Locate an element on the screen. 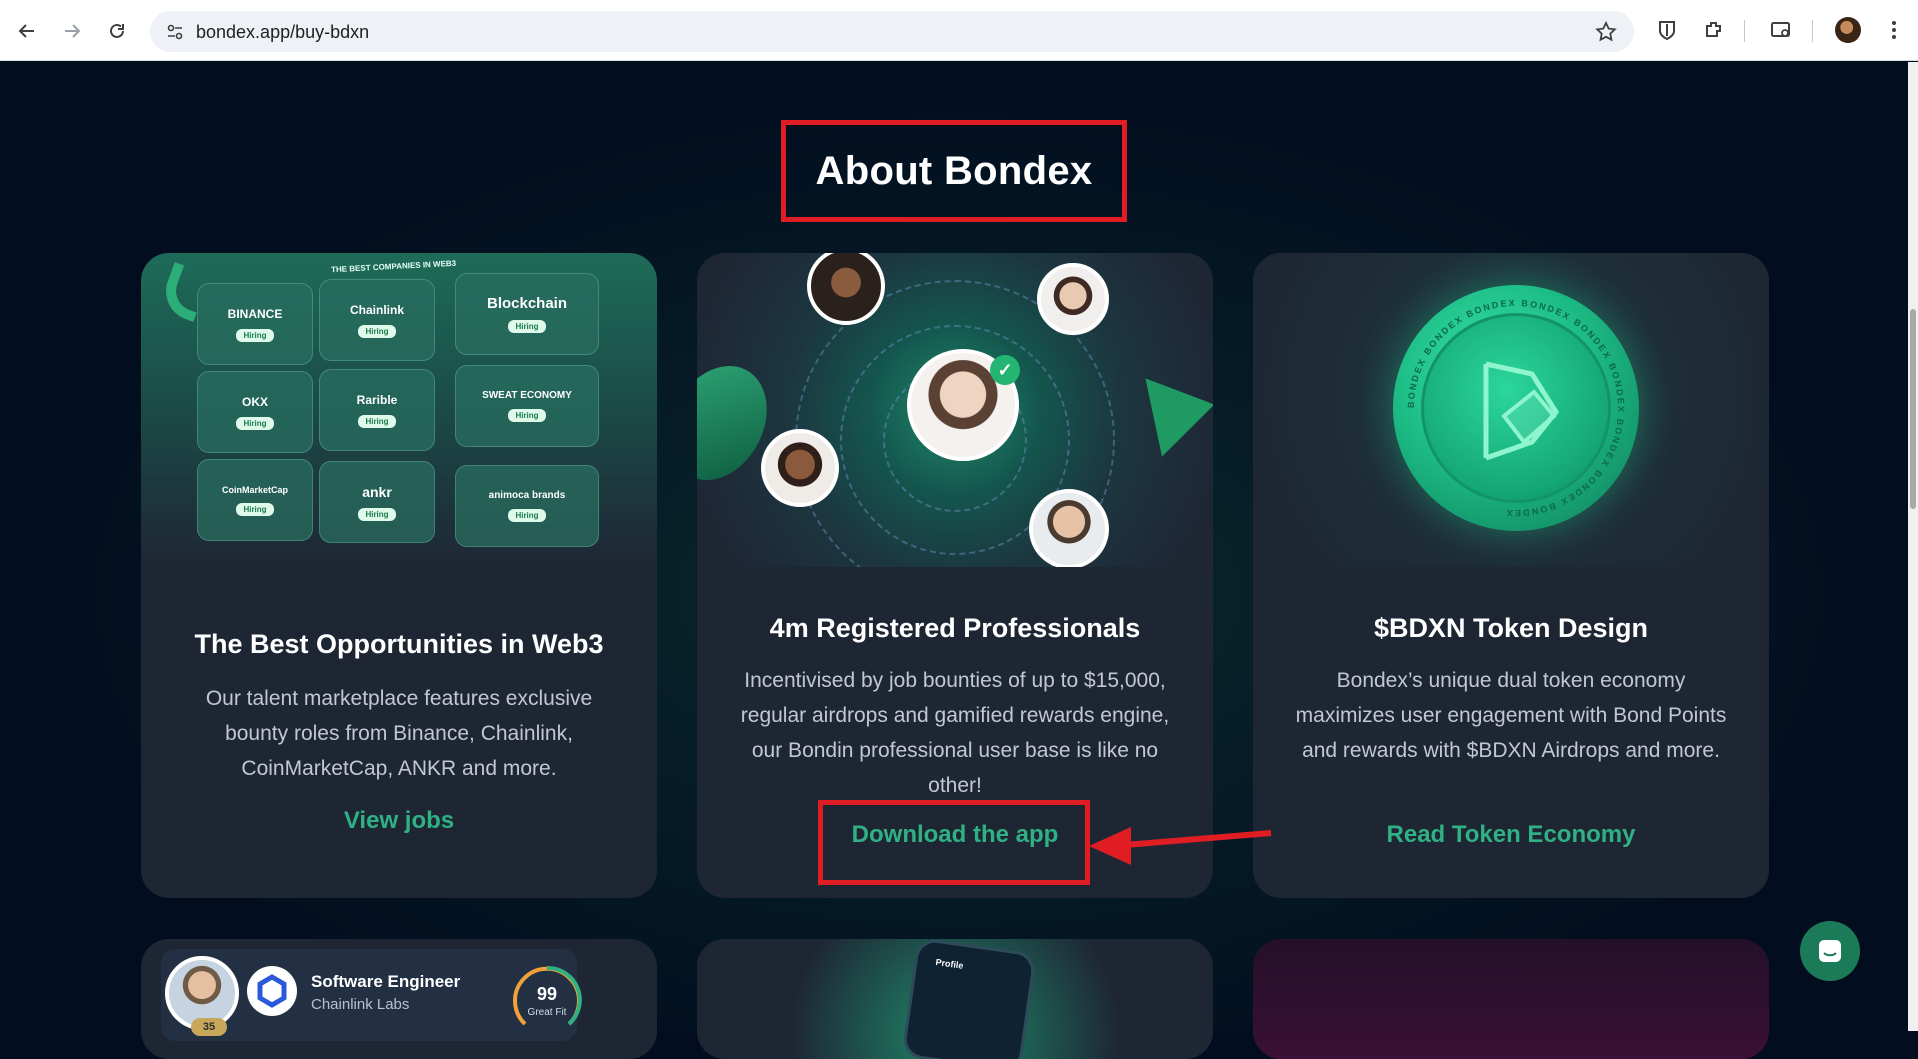 This screenshot has width=1918, height=1059. fit-score-label: Great Fit is located at coordinates (547, 1012).